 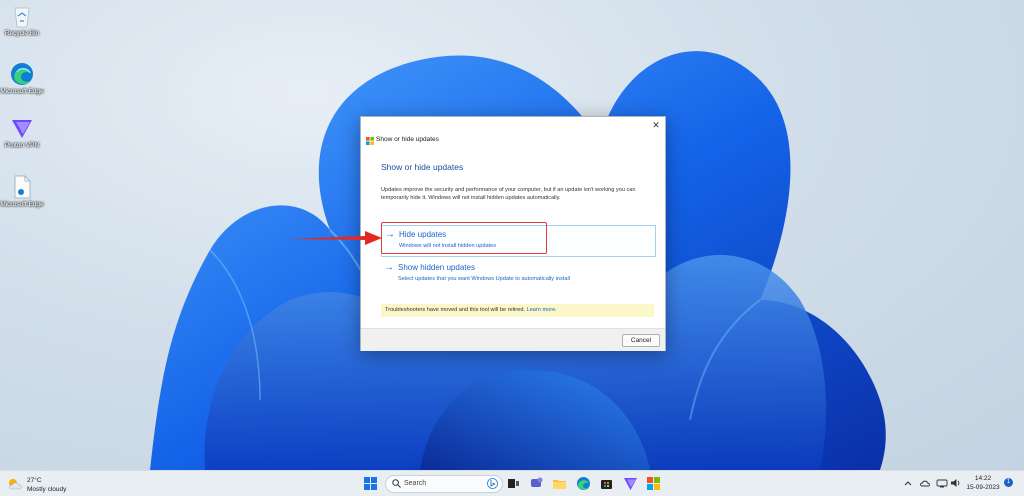 I want to click on desktop-icon-label: Proton VPN, so click(x=22, y=145).